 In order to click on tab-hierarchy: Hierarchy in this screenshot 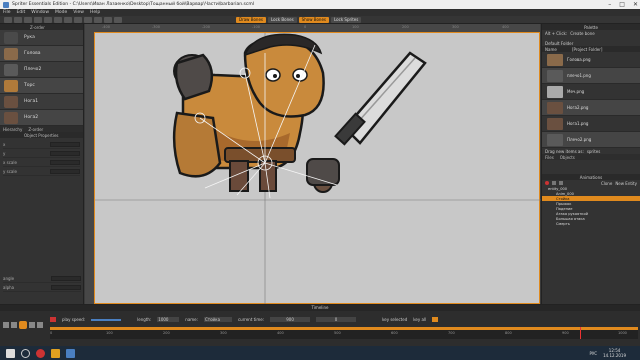, I will do `click(12, 129)`.